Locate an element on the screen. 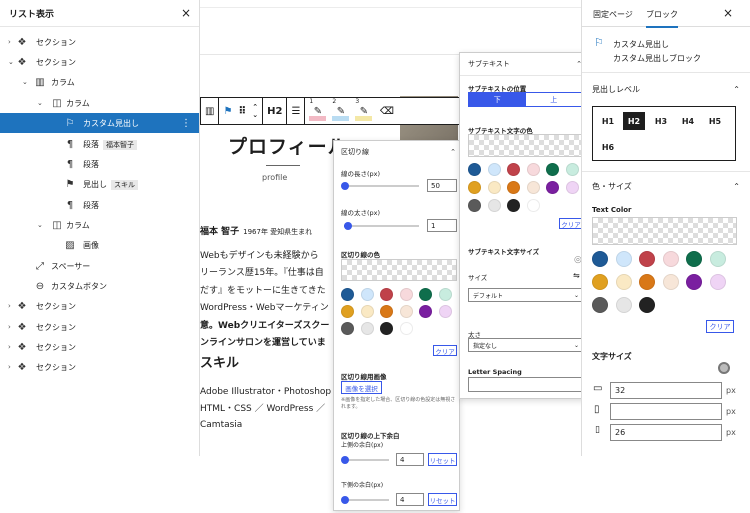 Image resolution: width=750 pixels, height=513 pixels. line-thickness-input: 1 is located at coordinates (442, 225).